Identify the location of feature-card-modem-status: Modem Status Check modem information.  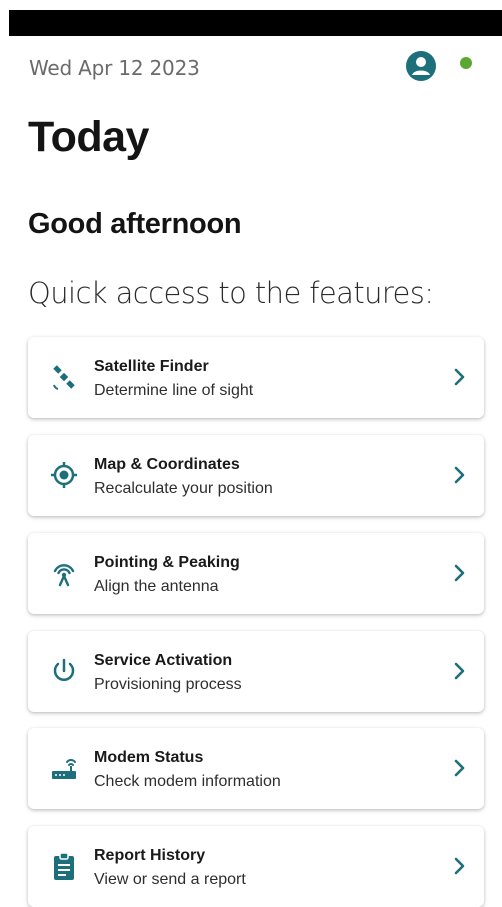
(256, 768).